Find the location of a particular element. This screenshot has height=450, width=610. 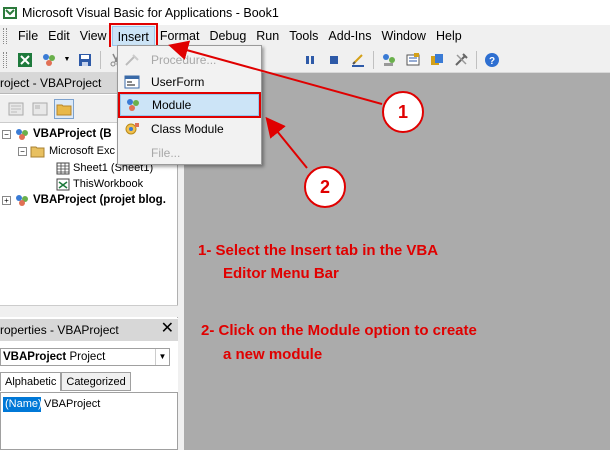

properties-pane-title: roperties - VBAProject ✕ is located at coordinates (89, 330).